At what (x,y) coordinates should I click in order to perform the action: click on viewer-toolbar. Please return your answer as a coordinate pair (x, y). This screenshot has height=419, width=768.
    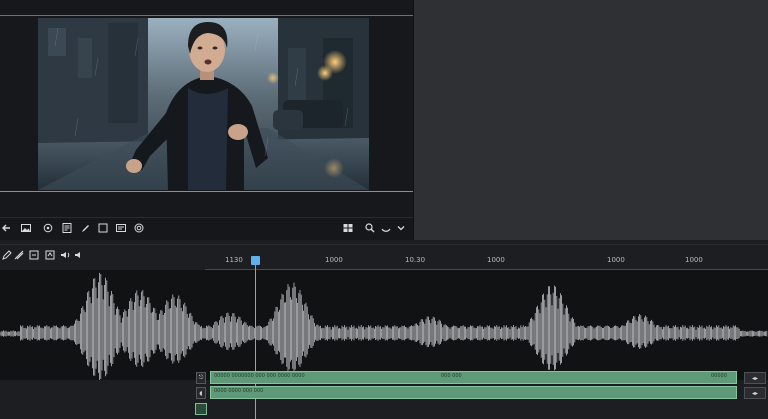
    Looking at the image, I should click on (206, 228).